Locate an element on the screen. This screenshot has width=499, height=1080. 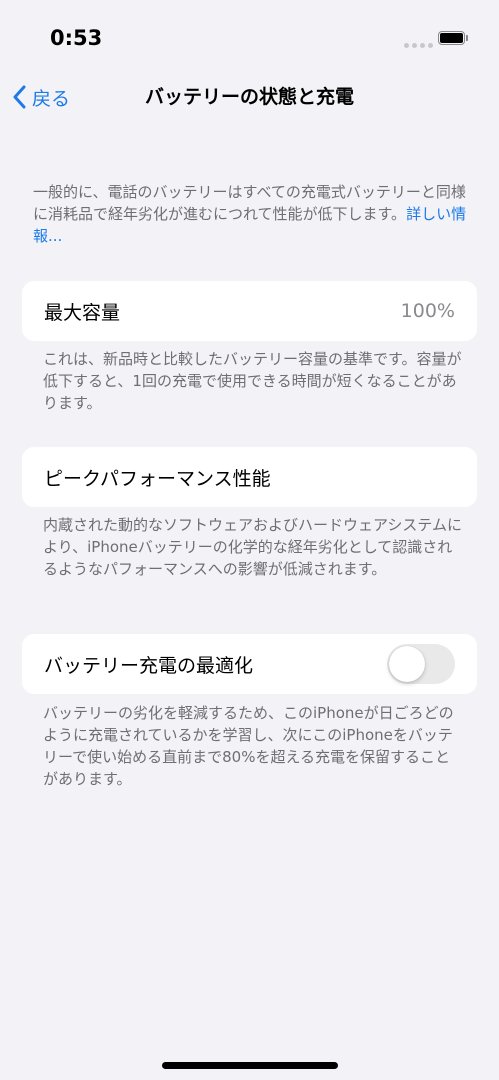
peak-performance-row: ピークパフォーマンス性能 is located at coordinates (249, 477).